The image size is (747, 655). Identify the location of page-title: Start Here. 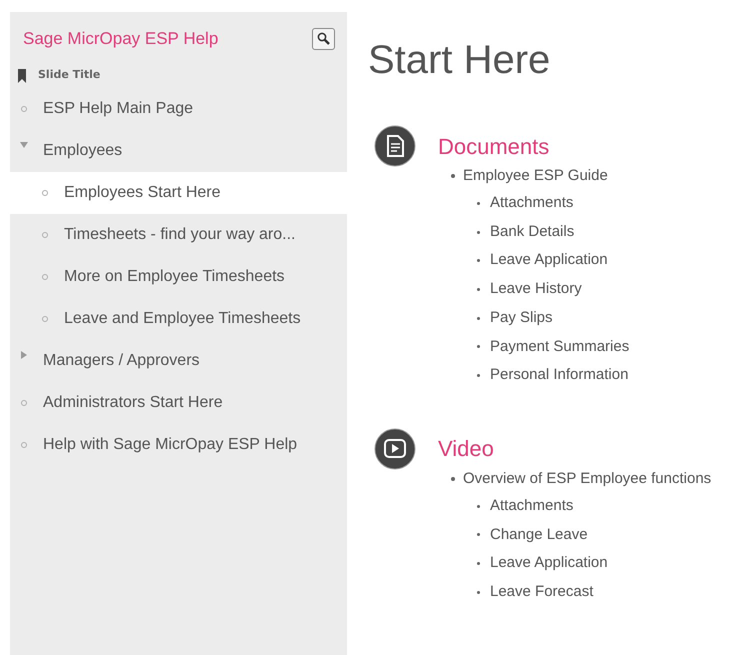
(460, 60).